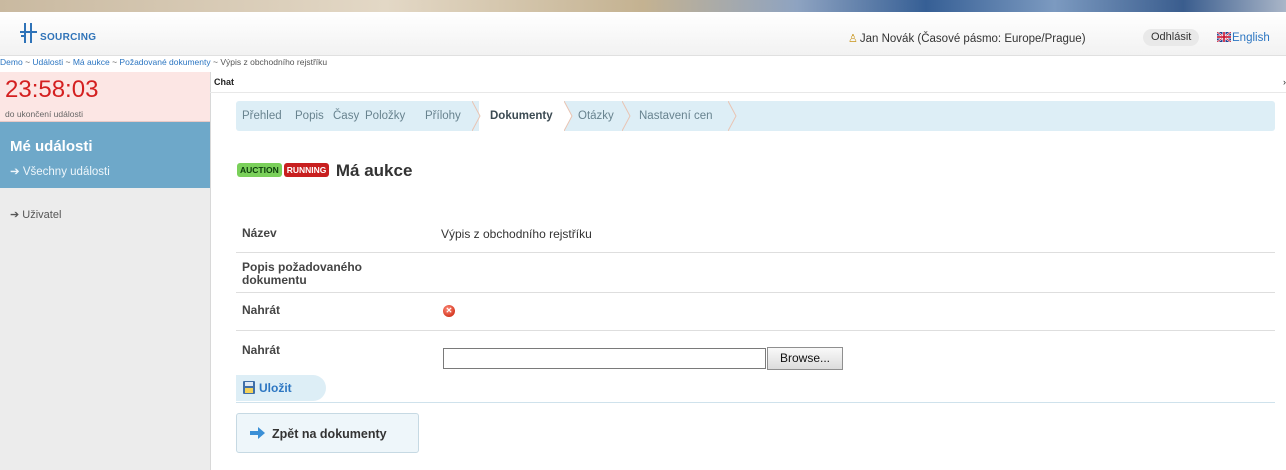 The image size is (1286, 470). I want to click on back-to-documents-button: Zpět na dokumenty, so click(327, 433).